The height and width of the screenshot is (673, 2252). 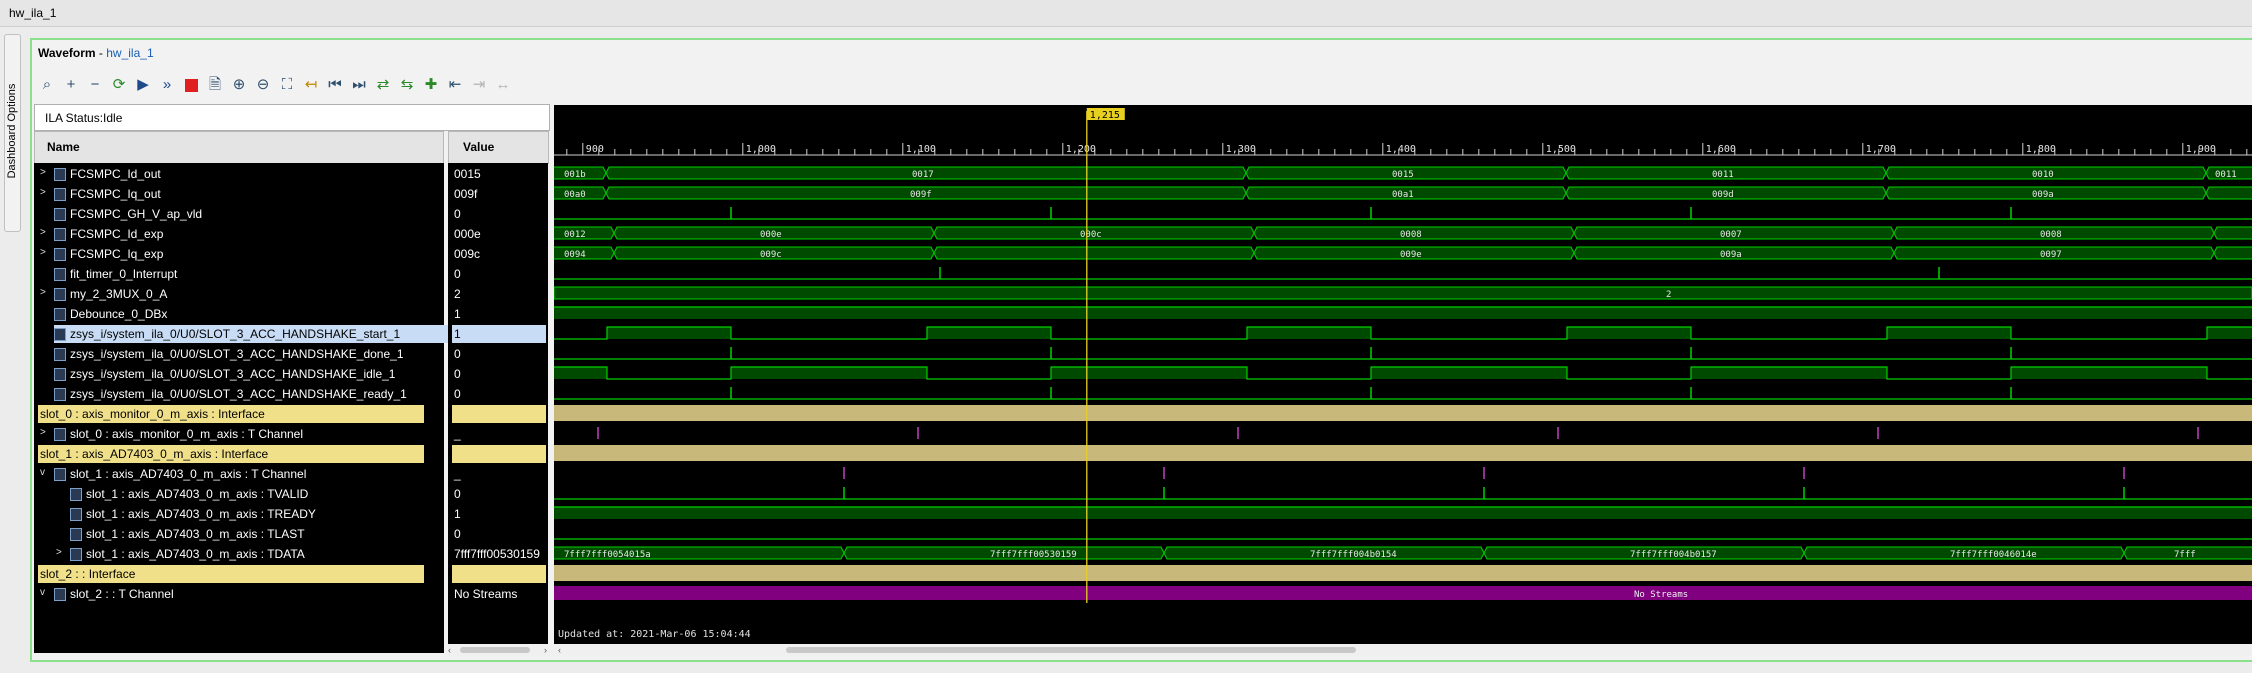 I want to click on next-transition-icon: ⇆, so click(x=407, y=85).